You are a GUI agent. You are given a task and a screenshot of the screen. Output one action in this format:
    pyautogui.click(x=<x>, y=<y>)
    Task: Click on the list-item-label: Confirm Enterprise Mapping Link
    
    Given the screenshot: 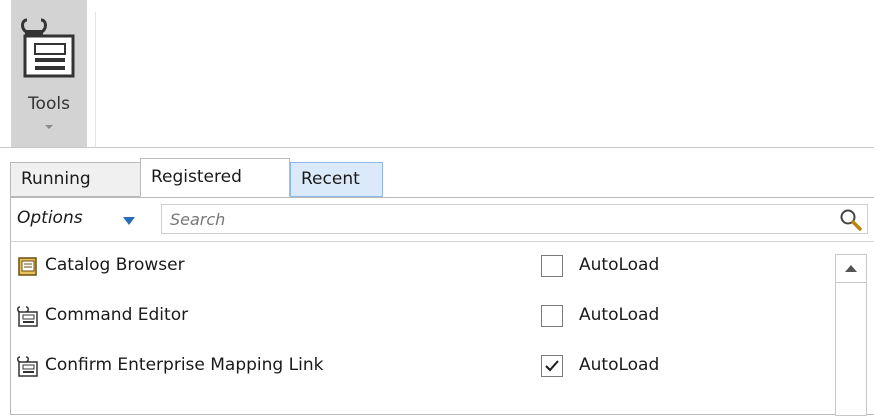 What is the action you would take?
    pyautogui.click(x=184, y=365)
    